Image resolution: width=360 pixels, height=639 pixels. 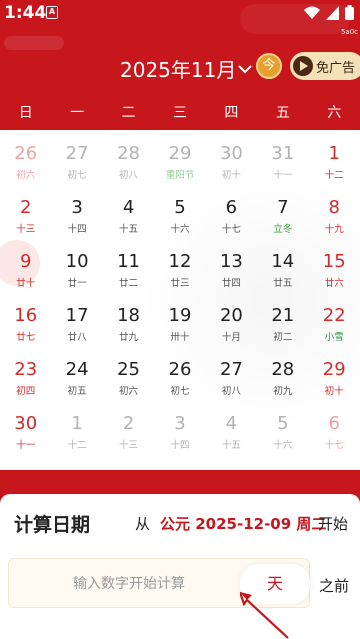 I want to click on day-cell: 8 十九, so click(x=334, y=211).